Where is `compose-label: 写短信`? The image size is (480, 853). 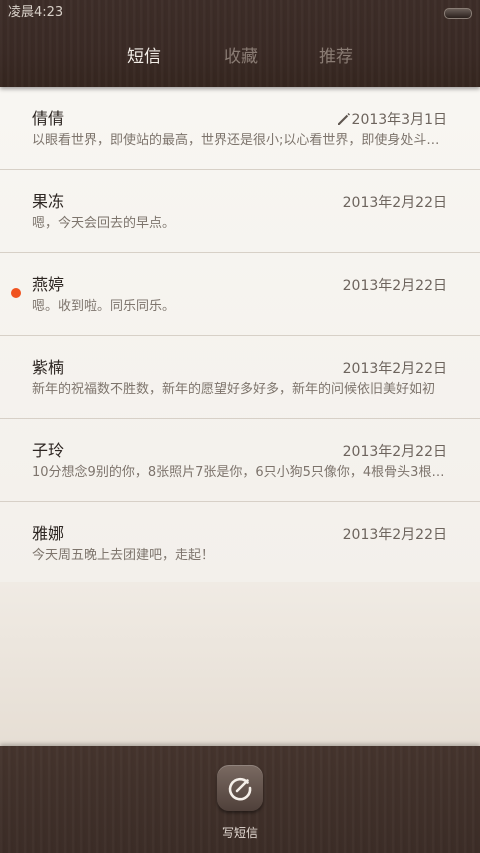
compose-label: 写短信 is located at coordinates (239, 833).